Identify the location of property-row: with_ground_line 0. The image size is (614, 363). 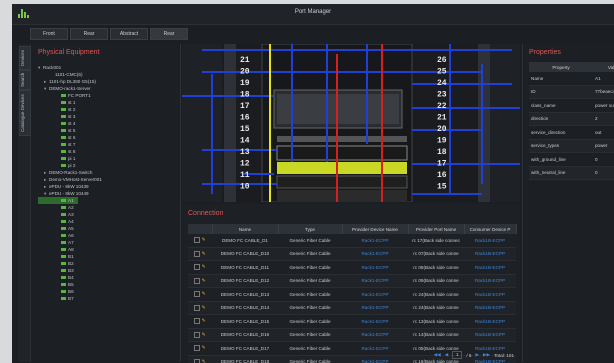
(571, 159).